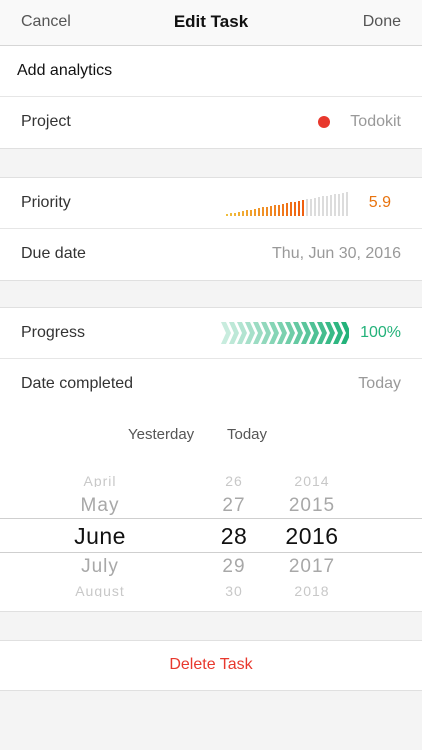 This screenshot has height=750, width=422. What do you see at coordinates (211, 552) in the screenshot?
I see `picker-selection-bottom-line` at bounding box center [211, 552].